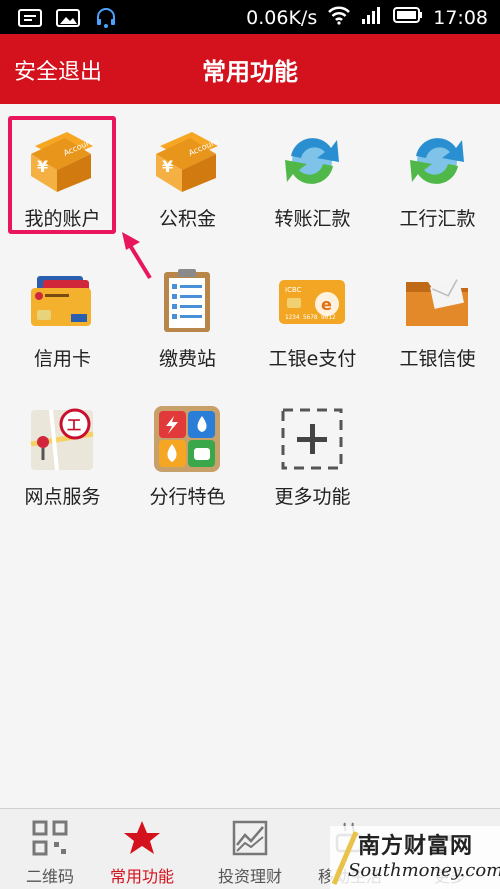 The image size is (500, 889). Describe the element at coordinates (62, 301) in the screenshot. I see `credit-cards-icon` at that location.